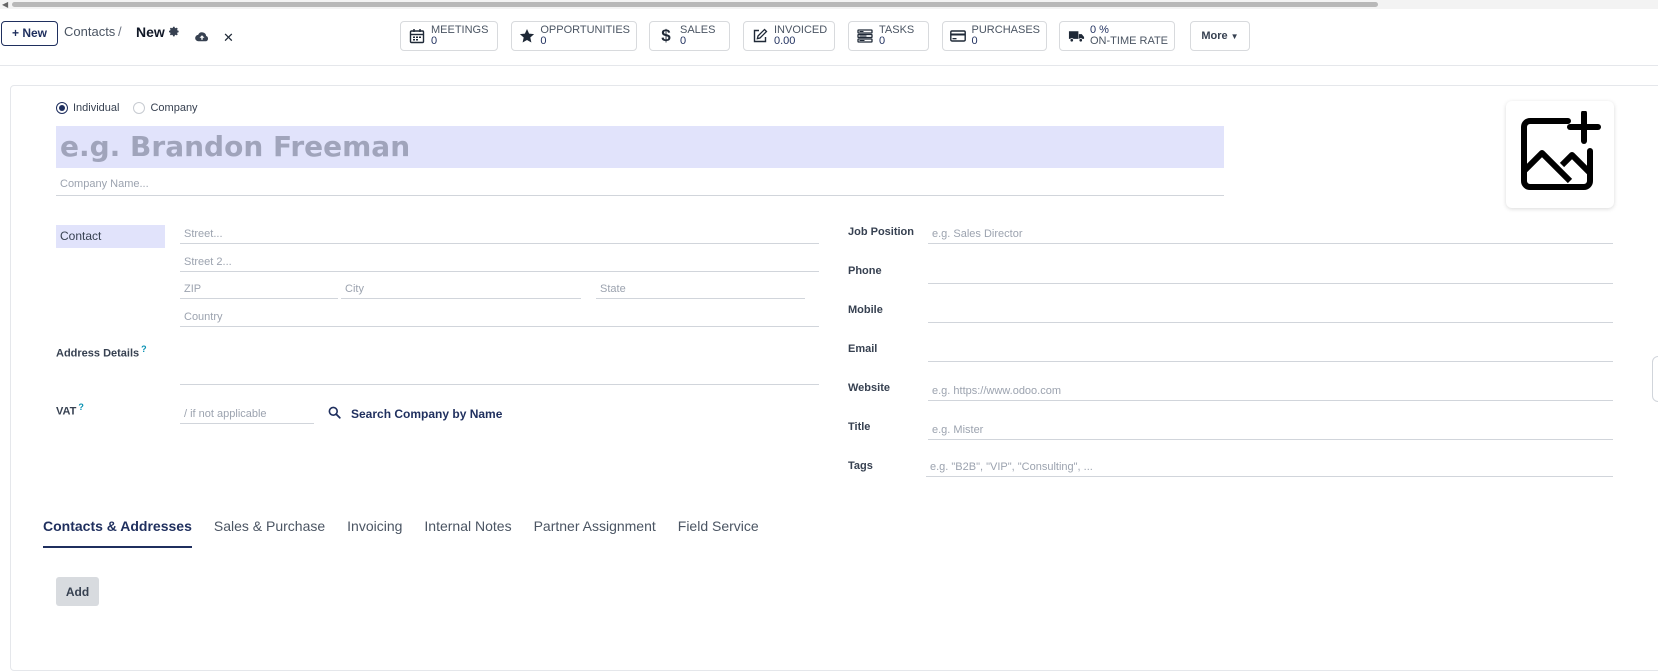 Image resolution: width=1658 pixels, height=671 pixels. Describe the element at coordinates (62, 108) in the screenshot. I see `radio-individual` at that location.